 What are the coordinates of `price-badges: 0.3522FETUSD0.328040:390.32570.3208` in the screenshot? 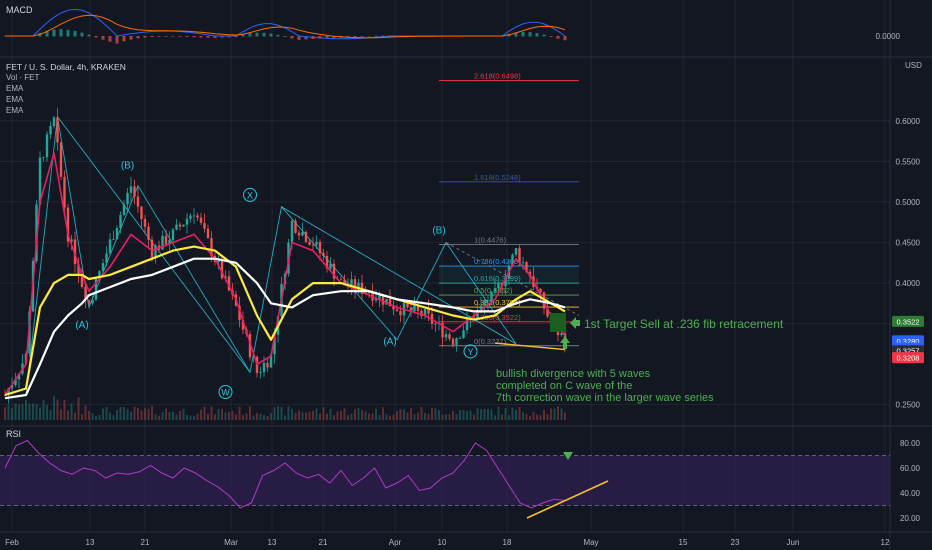 It's located at (908, 339).